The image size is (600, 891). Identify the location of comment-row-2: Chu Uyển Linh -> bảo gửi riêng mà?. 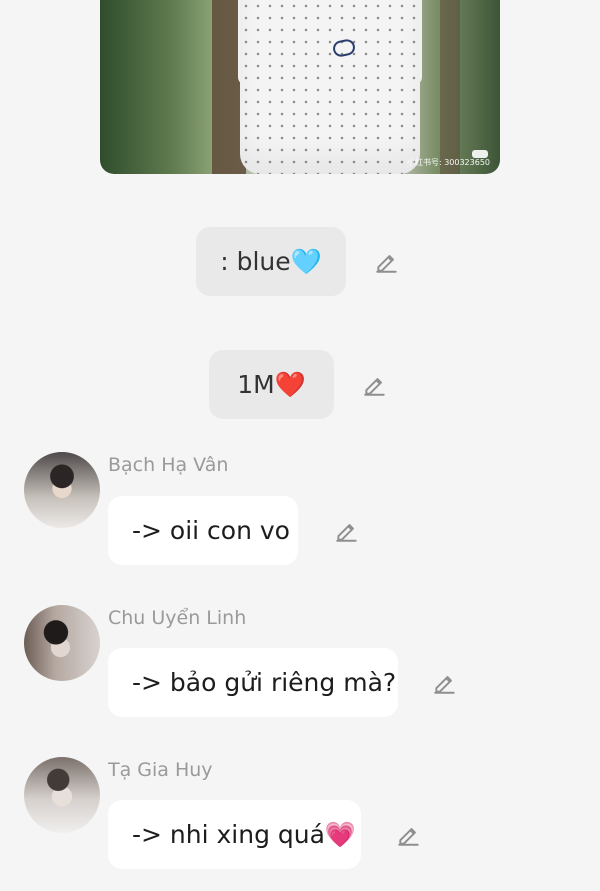
(304, 662).